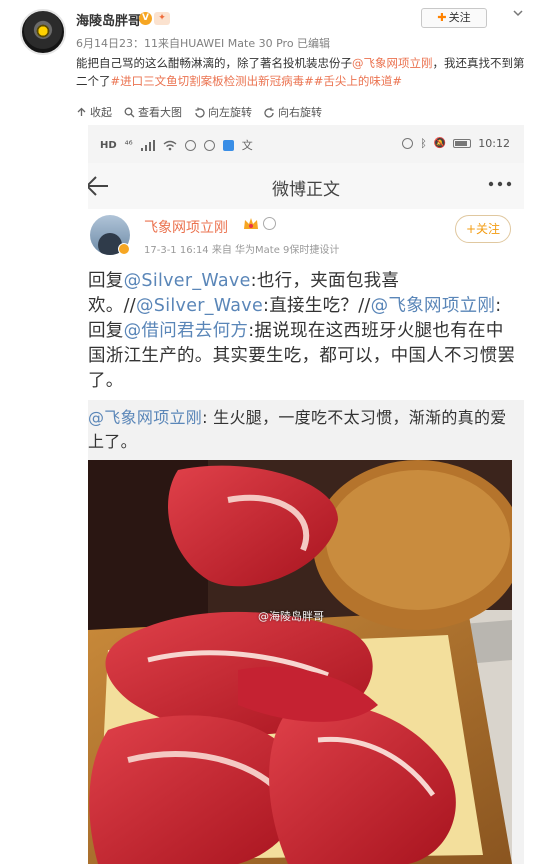 This screenshot has width=544, height=864. What do you see at coordinates (392, 63) in the screenshot?
I see `mention-link: @飞象网项立刚` at bounding box center [392, 63].